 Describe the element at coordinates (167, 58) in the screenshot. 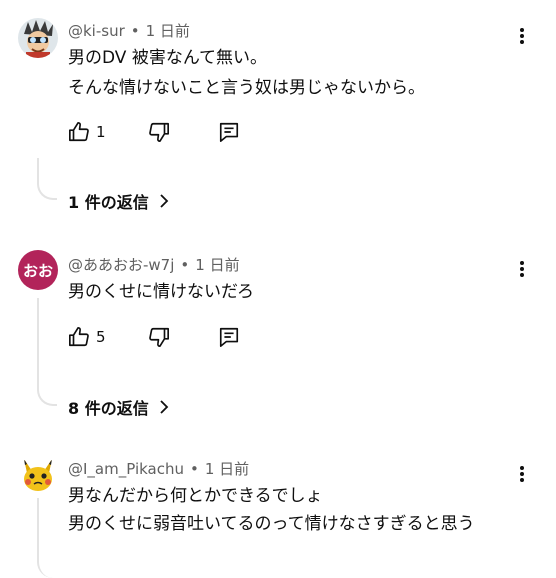

I see `comment-text-line: 男のDV 被害なんて無い。` at that location.